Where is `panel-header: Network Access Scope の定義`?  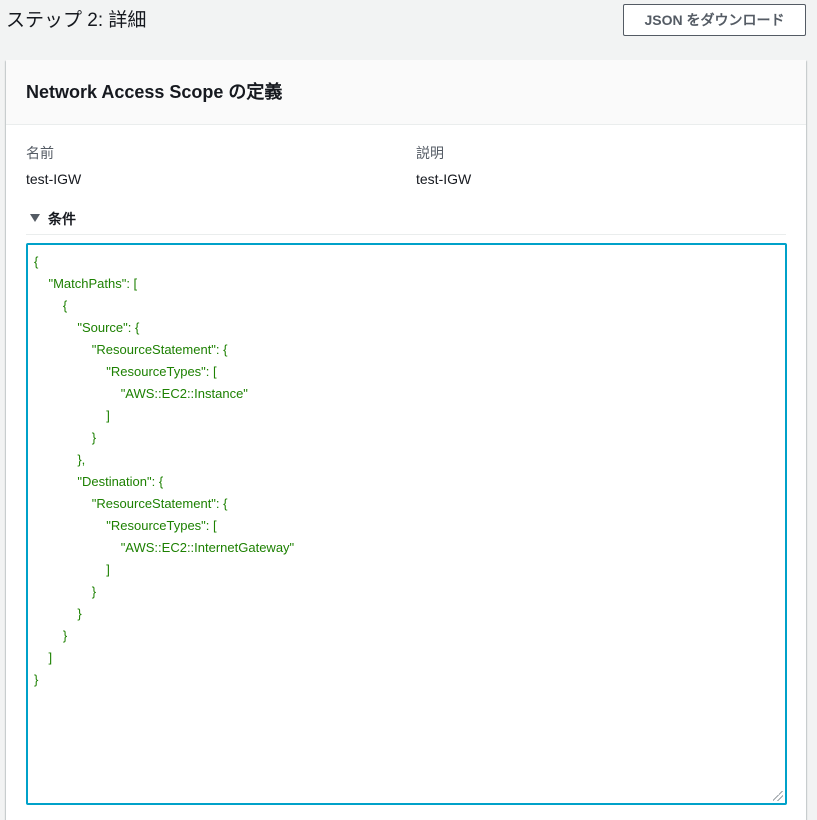
panel-header: Network Access Scope の定義 is located at coordinates (406, 92).